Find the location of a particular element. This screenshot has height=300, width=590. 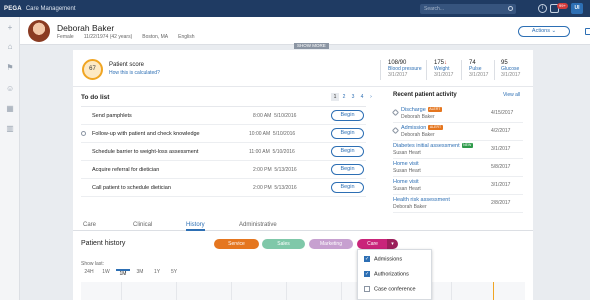

section-tabs: Care Clinical History Administrative is located at coordinates (303, 226).